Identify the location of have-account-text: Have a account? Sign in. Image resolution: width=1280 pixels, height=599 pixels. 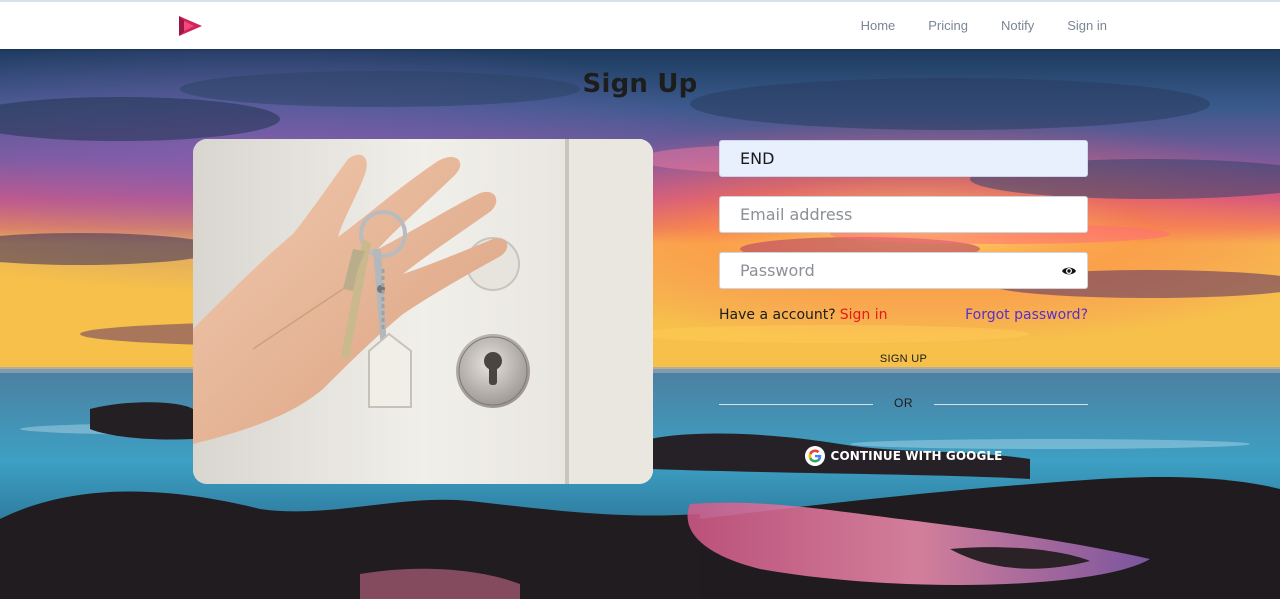
(803, 315).